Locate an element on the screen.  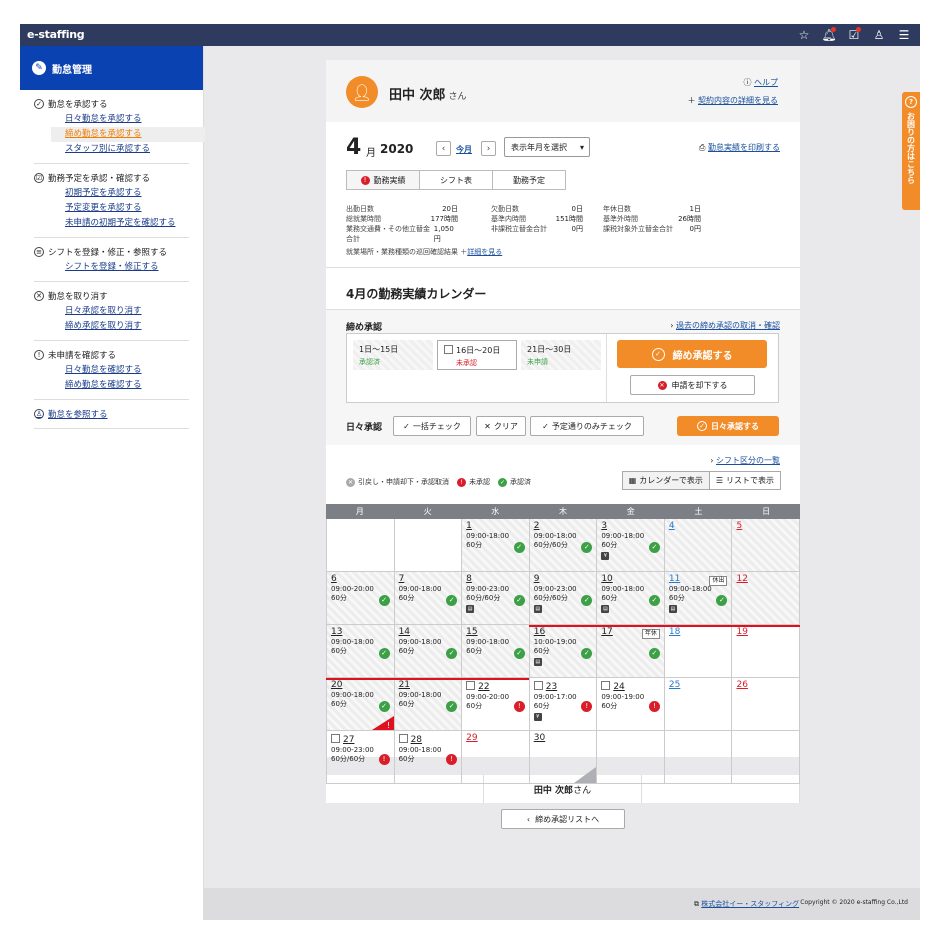
plan-check-button: ✓ 予定通りのみチェック is located at coordinates (587, 426).